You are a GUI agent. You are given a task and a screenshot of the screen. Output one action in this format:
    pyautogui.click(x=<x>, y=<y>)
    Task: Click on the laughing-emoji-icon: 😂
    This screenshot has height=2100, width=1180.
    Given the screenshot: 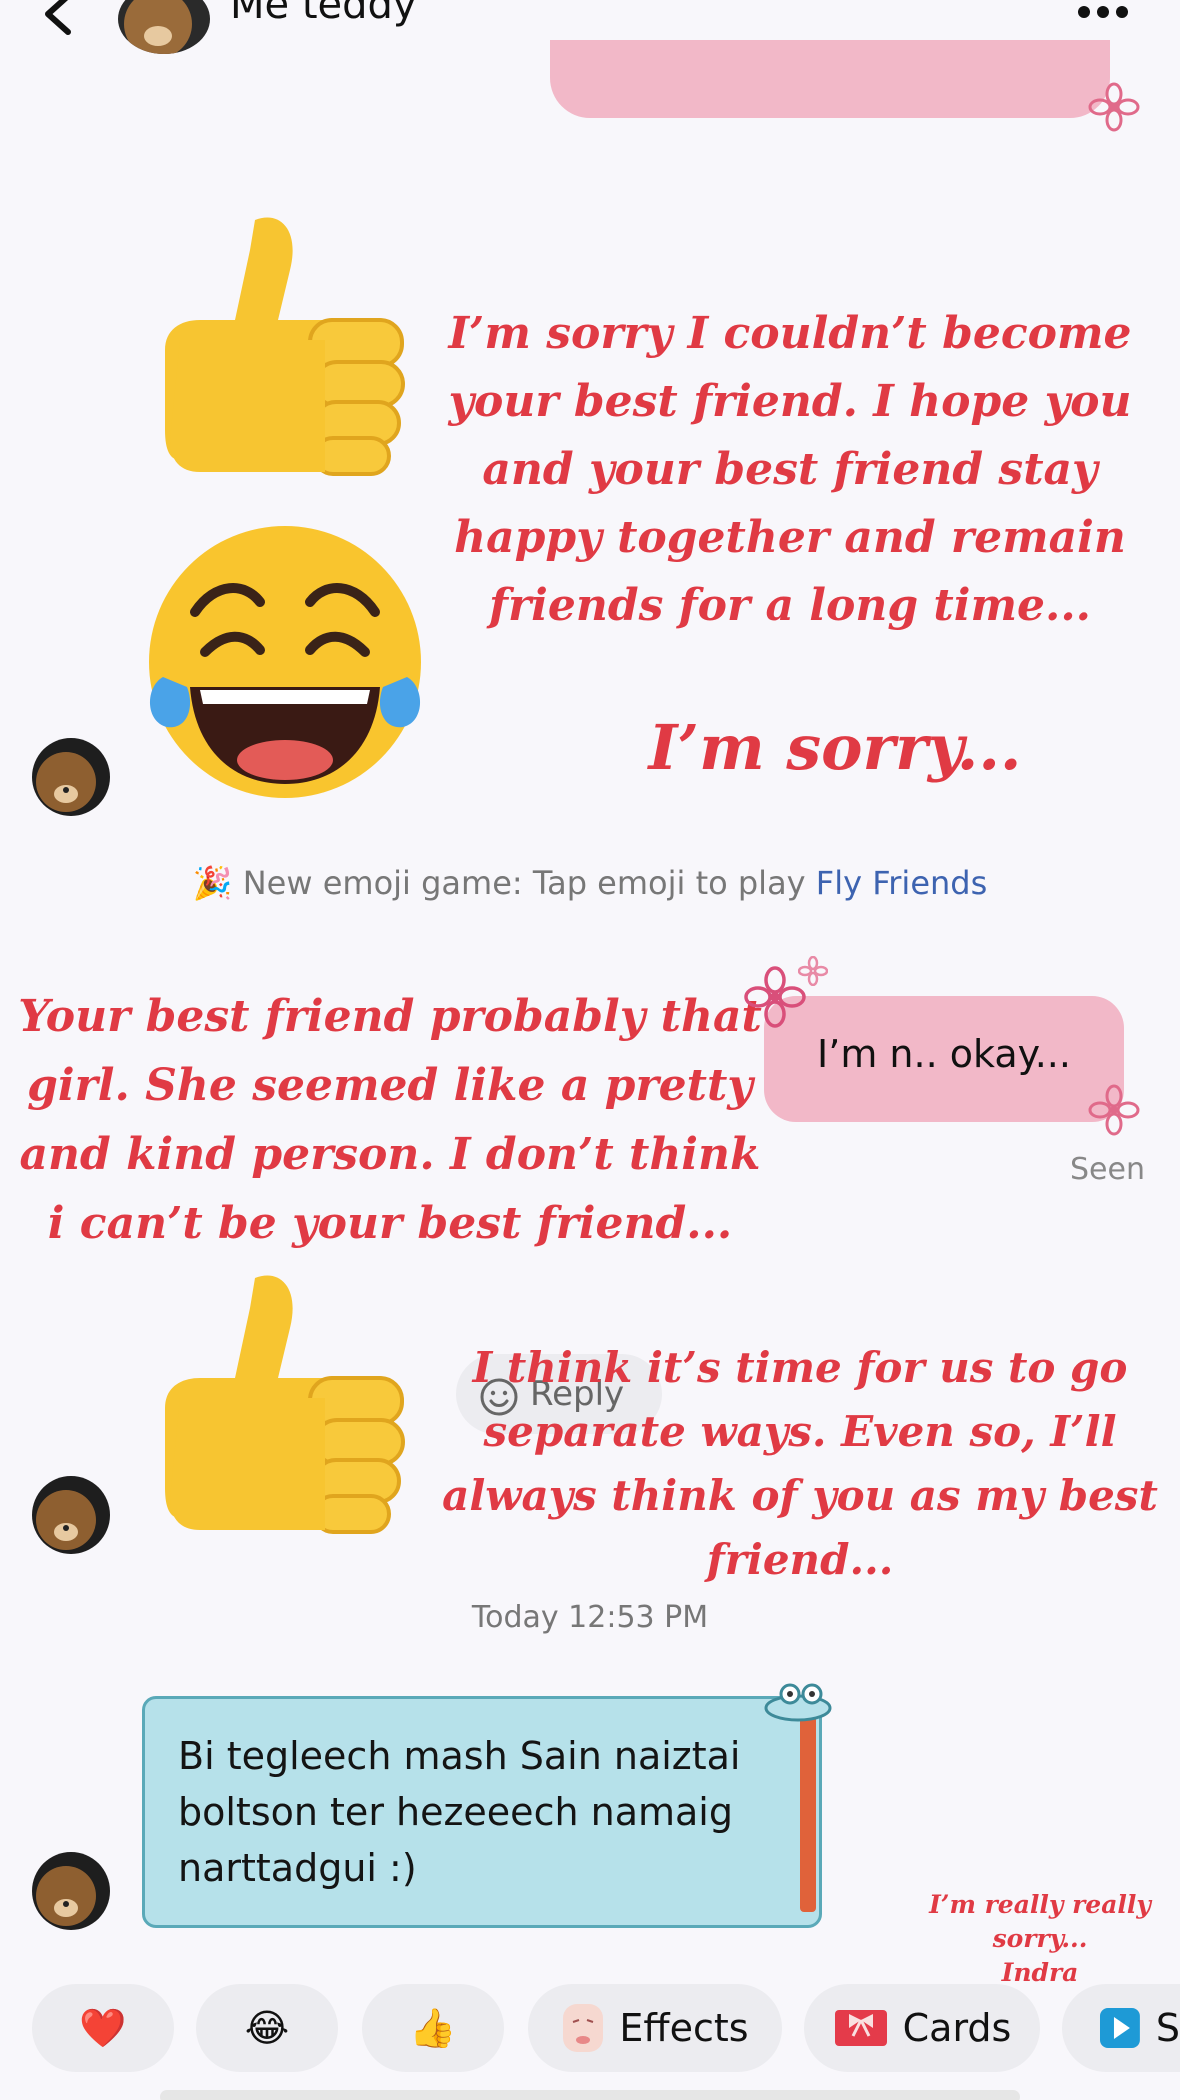 What is the action you would take?
    pyautogui.click(x=267, y=2028)
    